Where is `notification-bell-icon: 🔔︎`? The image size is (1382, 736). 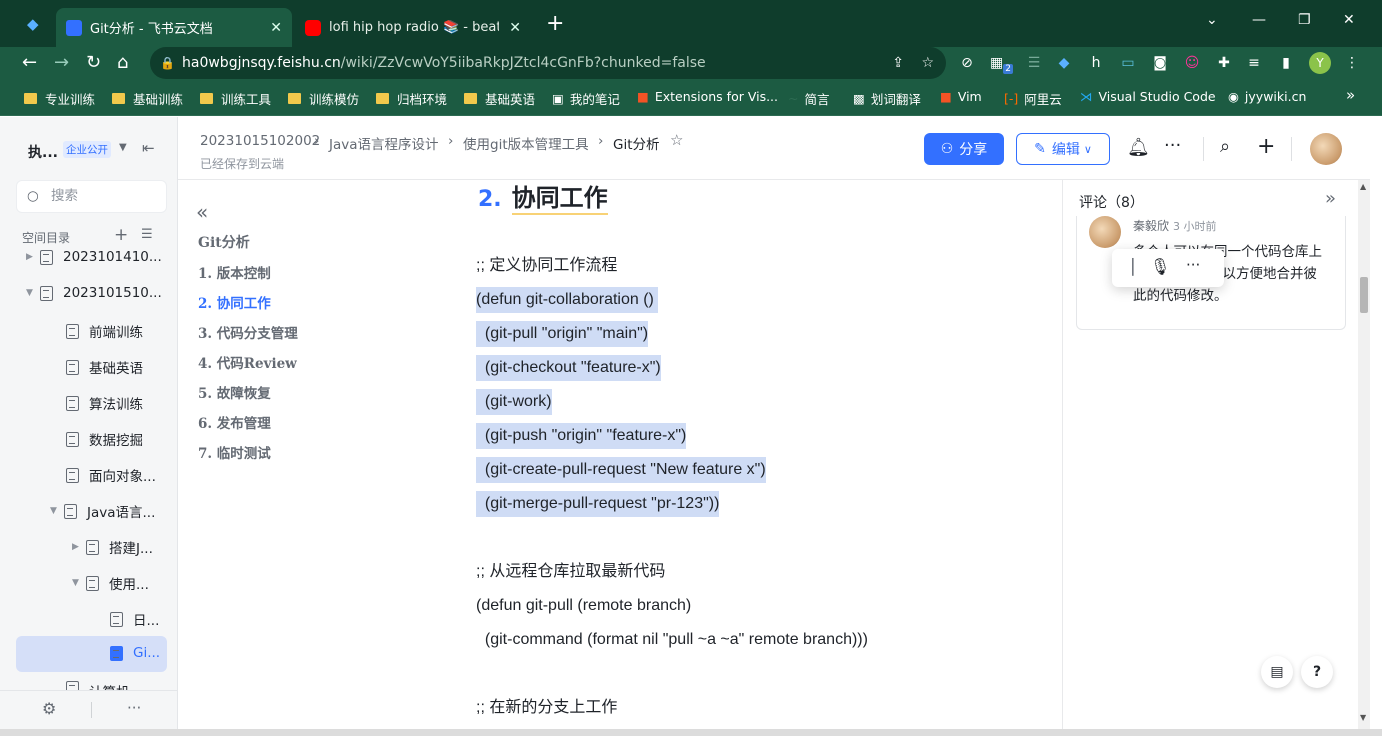
notification-bell-icon: 🔔︎ is located at coordinates (1138, 147).